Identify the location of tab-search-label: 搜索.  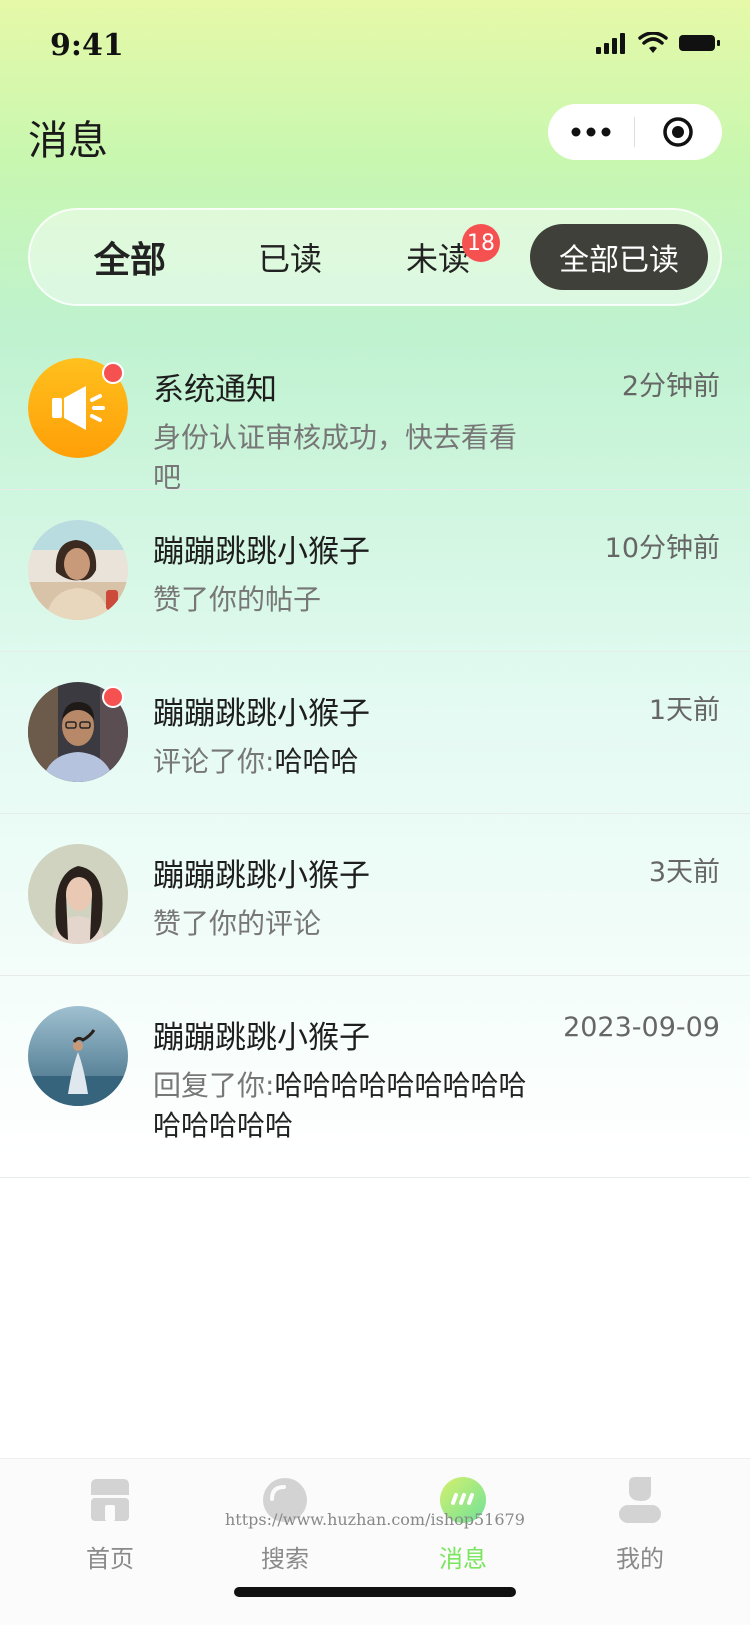
(285, 1559).